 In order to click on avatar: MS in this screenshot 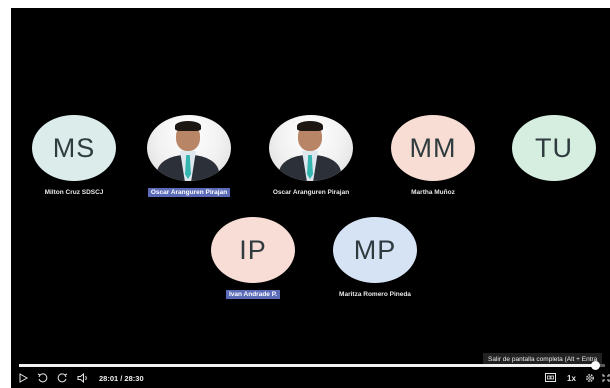, I will do `click(74, 148)`.